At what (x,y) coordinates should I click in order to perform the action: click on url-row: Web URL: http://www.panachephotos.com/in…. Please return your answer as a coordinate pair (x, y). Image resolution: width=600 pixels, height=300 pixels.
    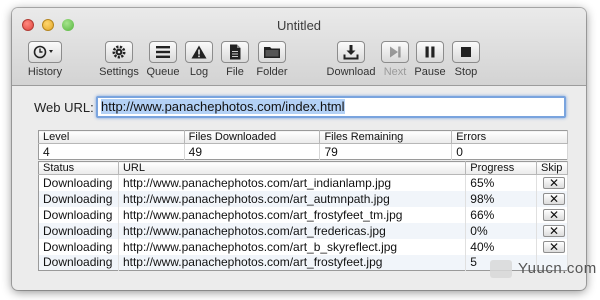
    Looking at the image, I should click on (304, 108).